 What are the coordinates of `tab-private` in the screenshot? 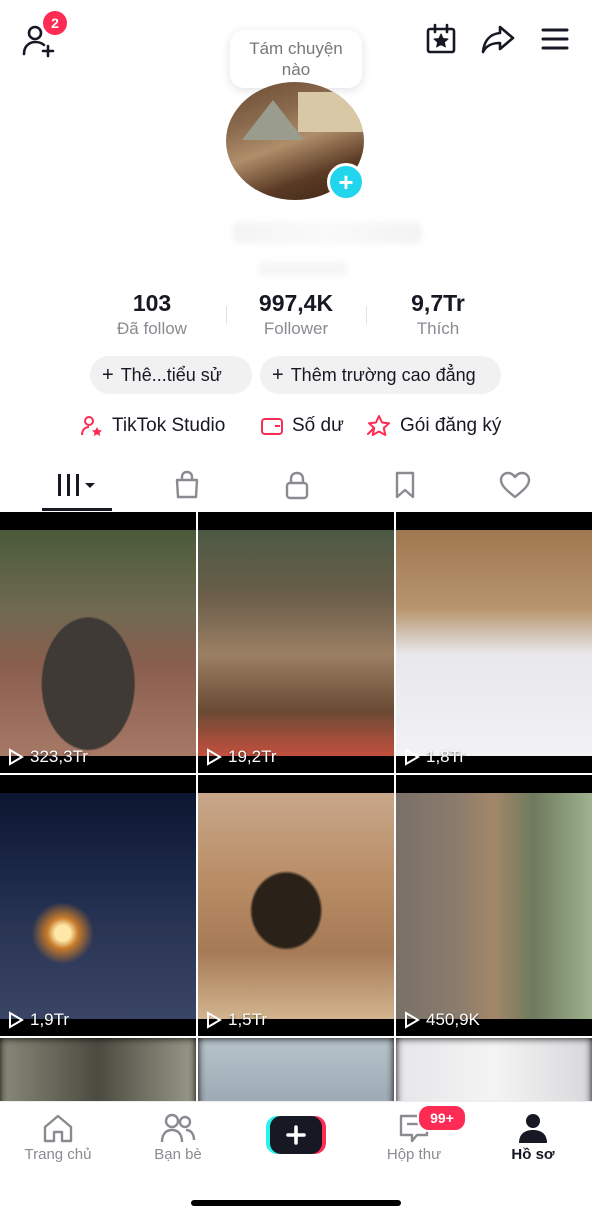 It's located at (297, 485).